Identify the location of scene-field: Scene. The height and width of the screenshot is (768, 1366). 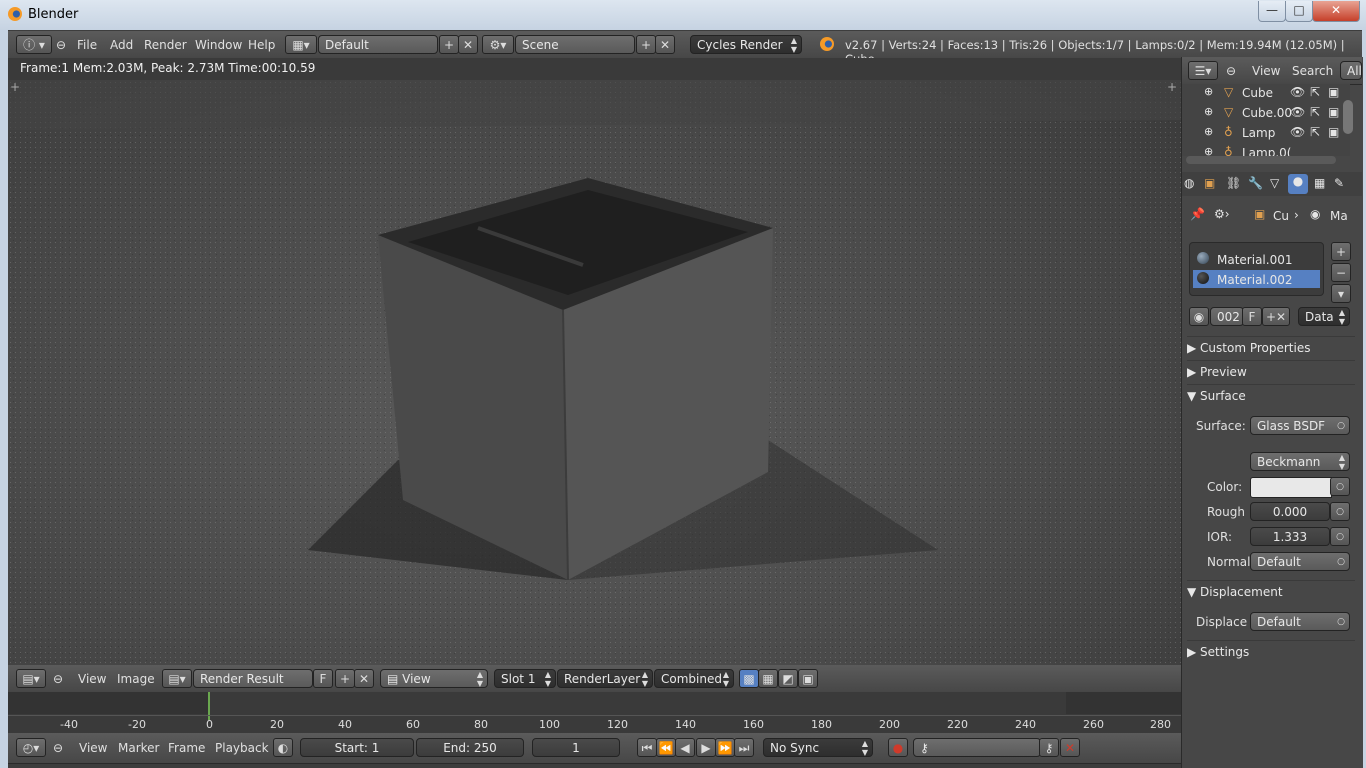
(575, 44).